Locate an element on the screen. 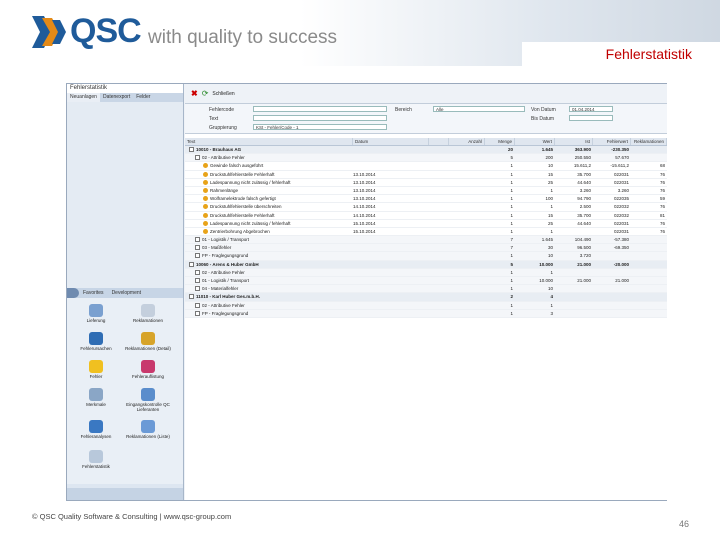 This screenshot has width=720, height=540. launcher-fehlerauflistung: Fehlerauflistung is located at coordinates (148, 369).